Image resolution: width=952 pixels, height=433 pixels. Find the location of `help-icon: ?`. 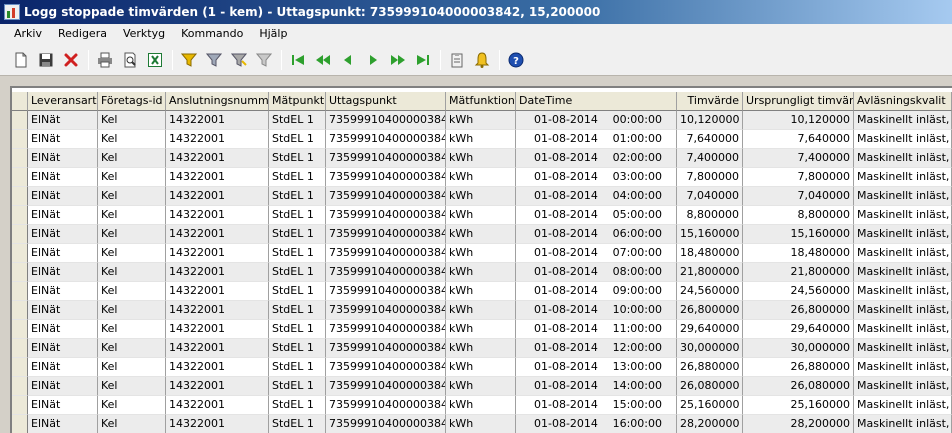

help-icon: ? is located at coordinates (516, 60).